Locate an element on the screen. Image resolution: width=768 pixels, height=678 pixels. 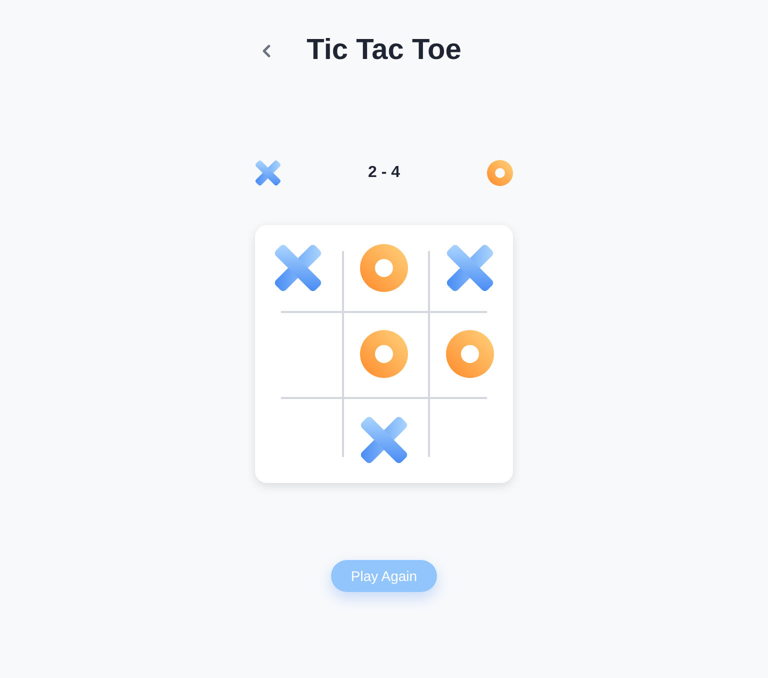
x-icon is located at coordinates (268, 173).